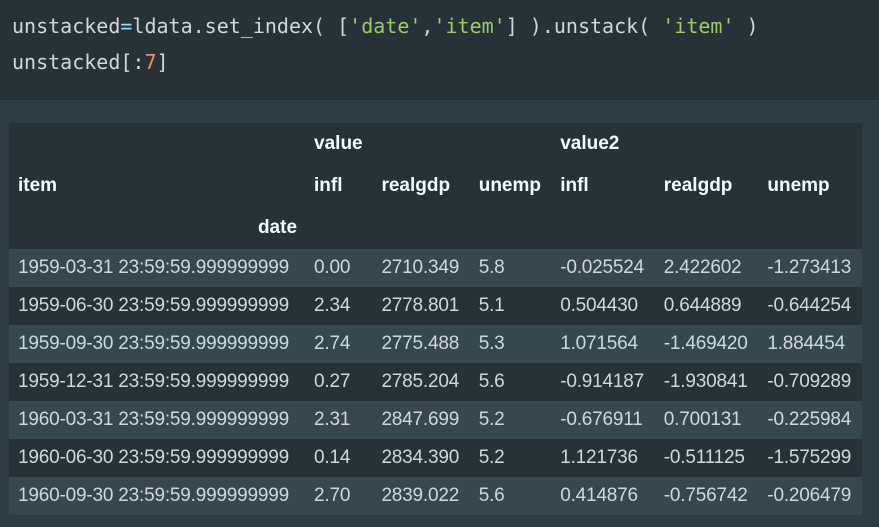 The height and width of the screenshot is (527, 879). I want to click on table-cell: 1.071564, so click(599, 343).